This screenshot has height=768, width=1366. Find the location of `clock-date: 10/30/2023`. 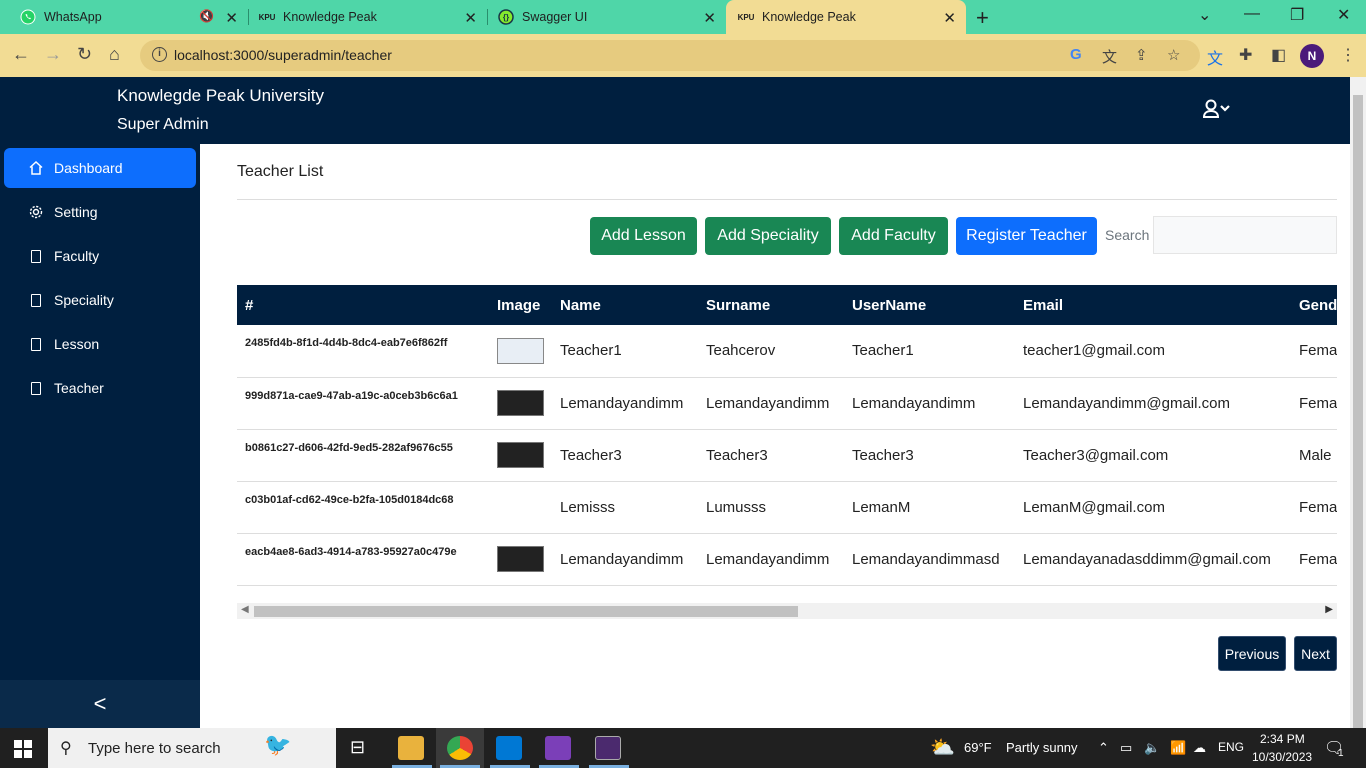

clock-date: 10/30/2023 is located at coordinates (1282, 757).